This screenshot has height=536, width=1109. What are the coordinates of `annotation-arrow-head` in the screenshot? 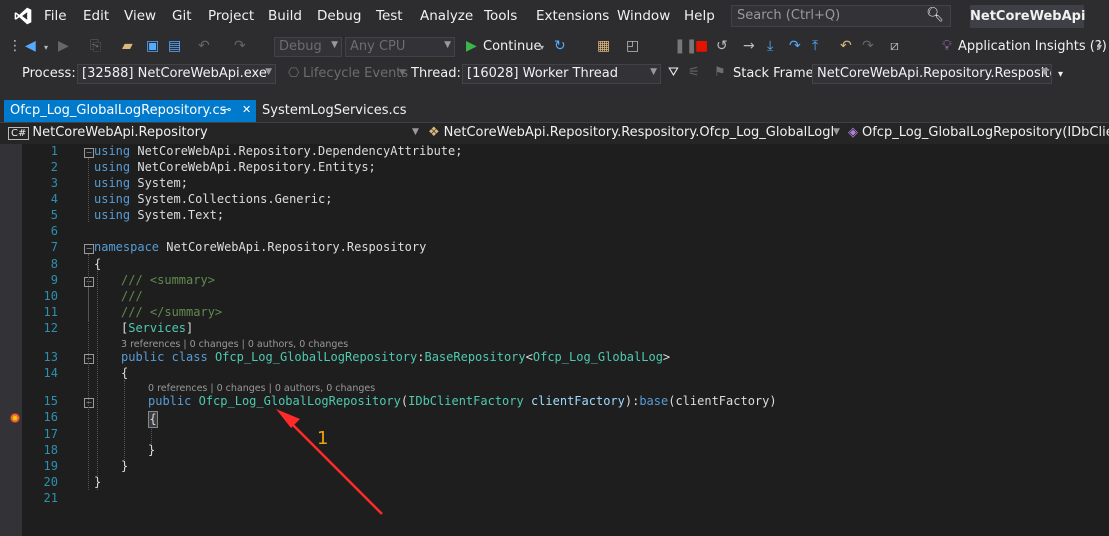 It's located at (288, 418).